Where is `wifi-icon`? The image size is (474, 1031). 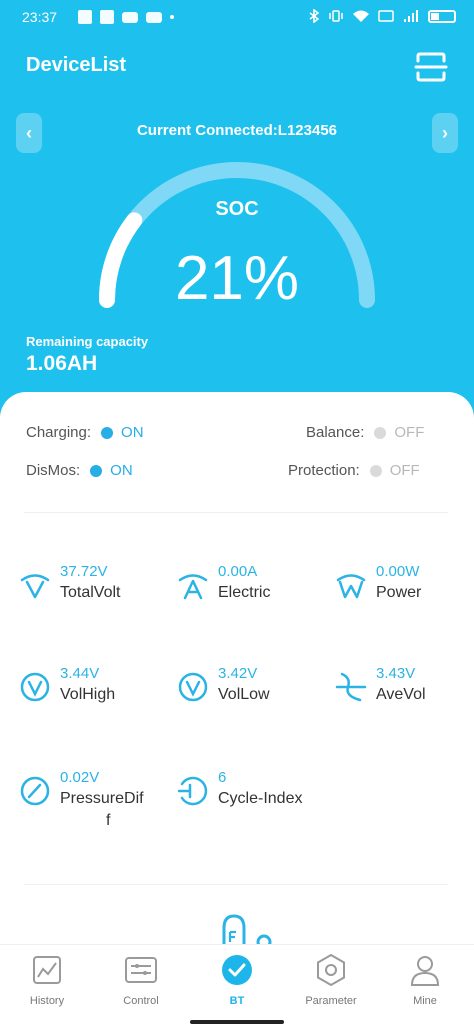
wifi-icon is located at coordinates (361, 16).